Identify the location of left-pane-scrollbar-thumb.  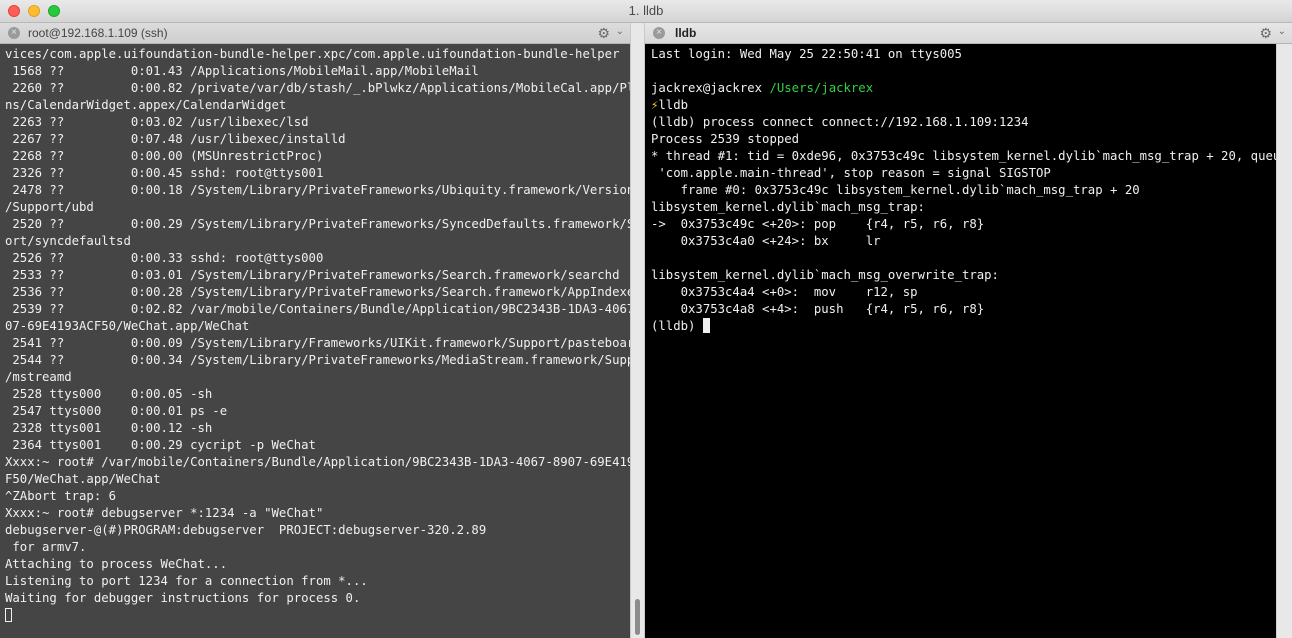
(637, 617).